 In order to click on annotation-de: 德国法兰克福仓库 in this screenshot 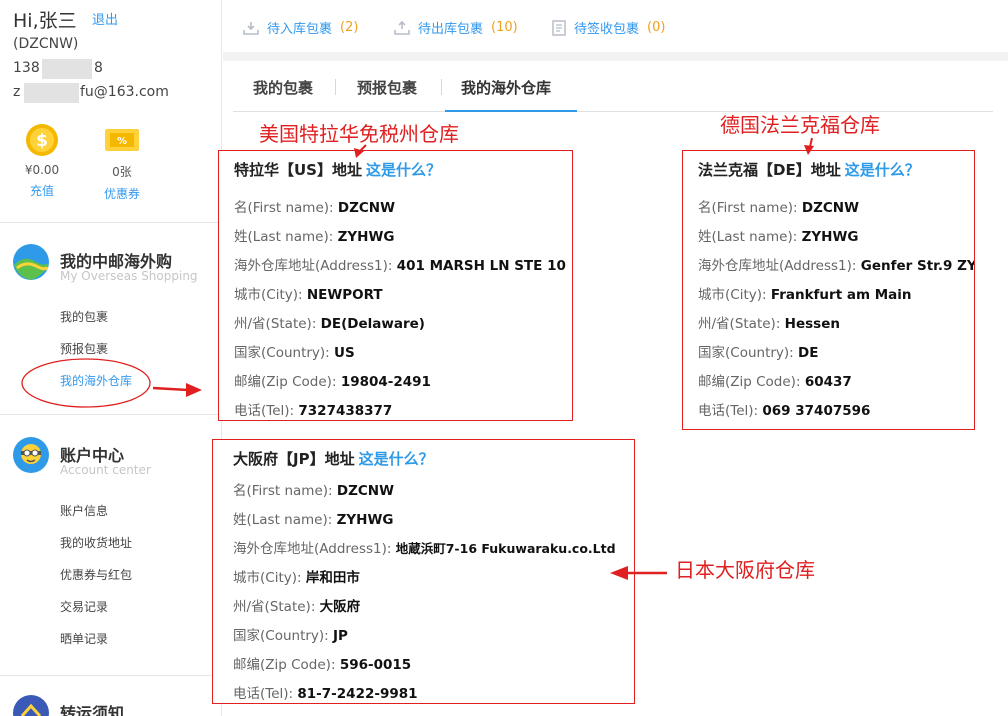, I will do `click(800, 125)`.